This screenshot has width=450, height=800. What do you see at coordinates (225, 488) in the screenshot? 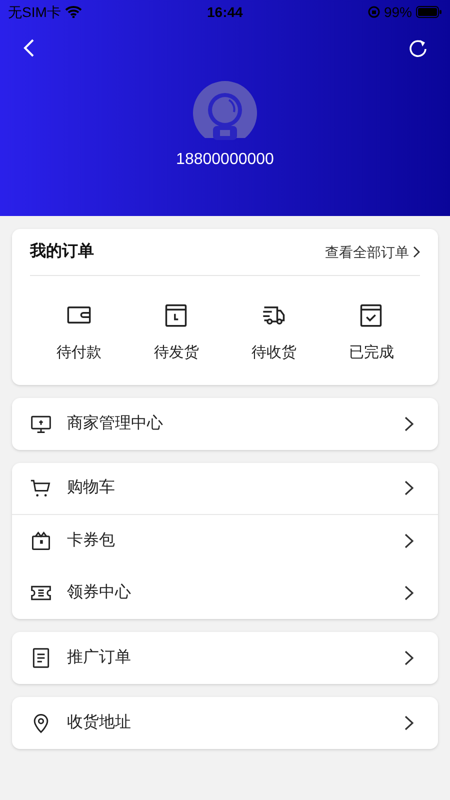
I see `menu-item: 购物车` at bounding box center [225, 488].